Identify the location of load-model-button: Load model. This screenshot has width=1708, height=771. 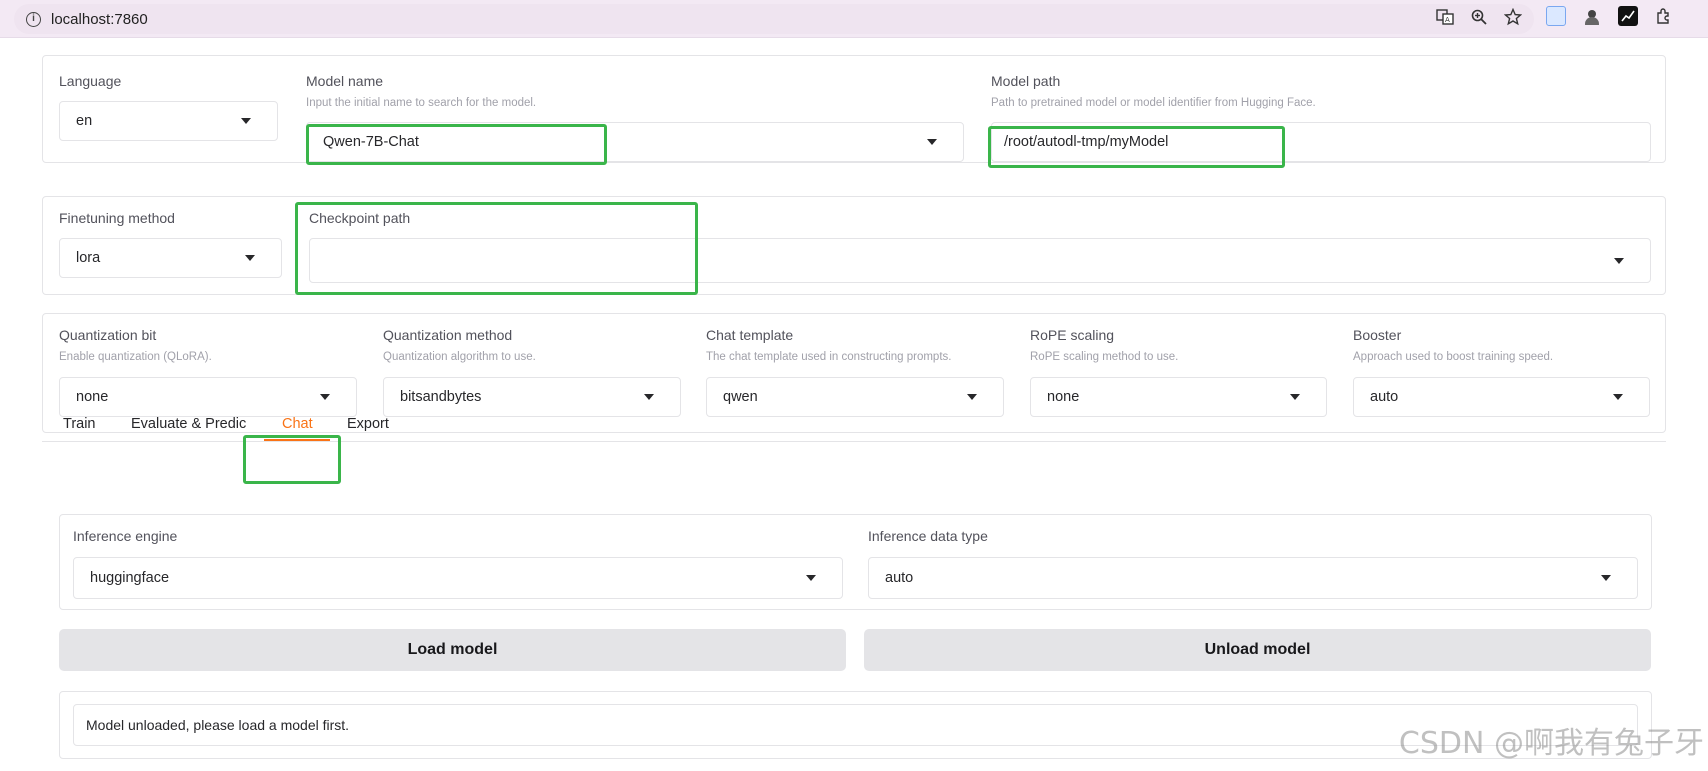
(452, 650).